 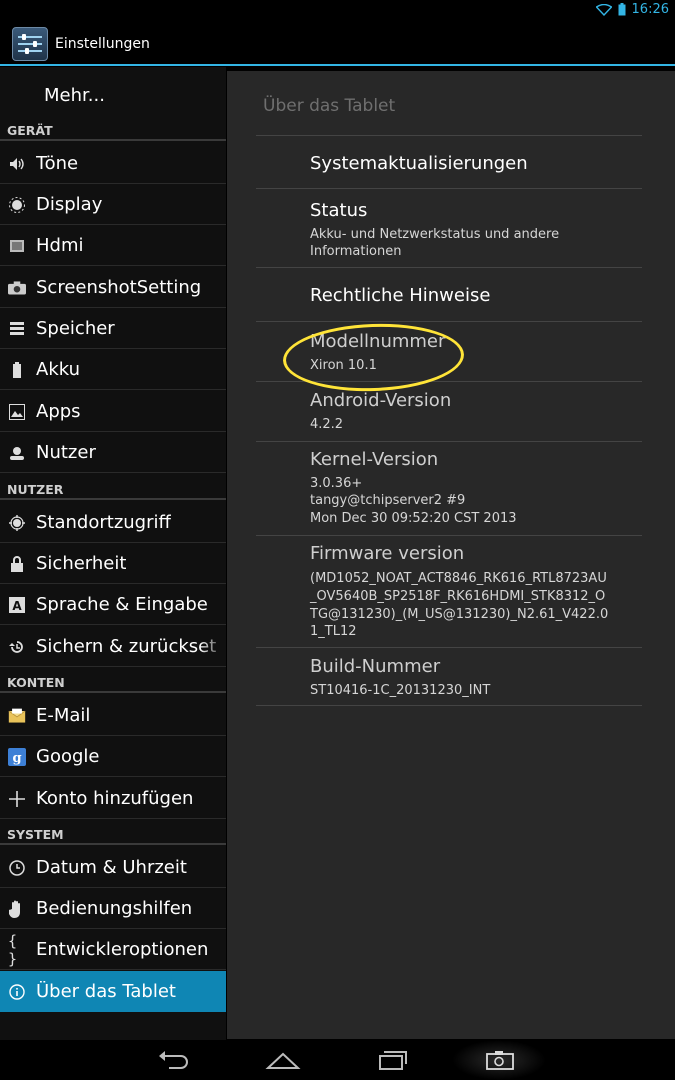 I want to click on sidebar-item-label: Sicherheit, so click(x=81, y=563).